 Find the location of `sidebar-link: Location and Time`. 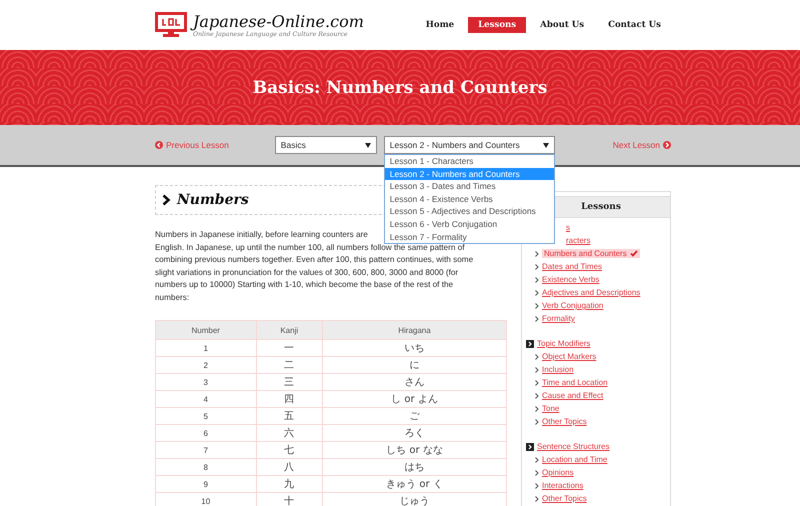

sidebar-link: Location and Time is located at coordinates (575, 459).